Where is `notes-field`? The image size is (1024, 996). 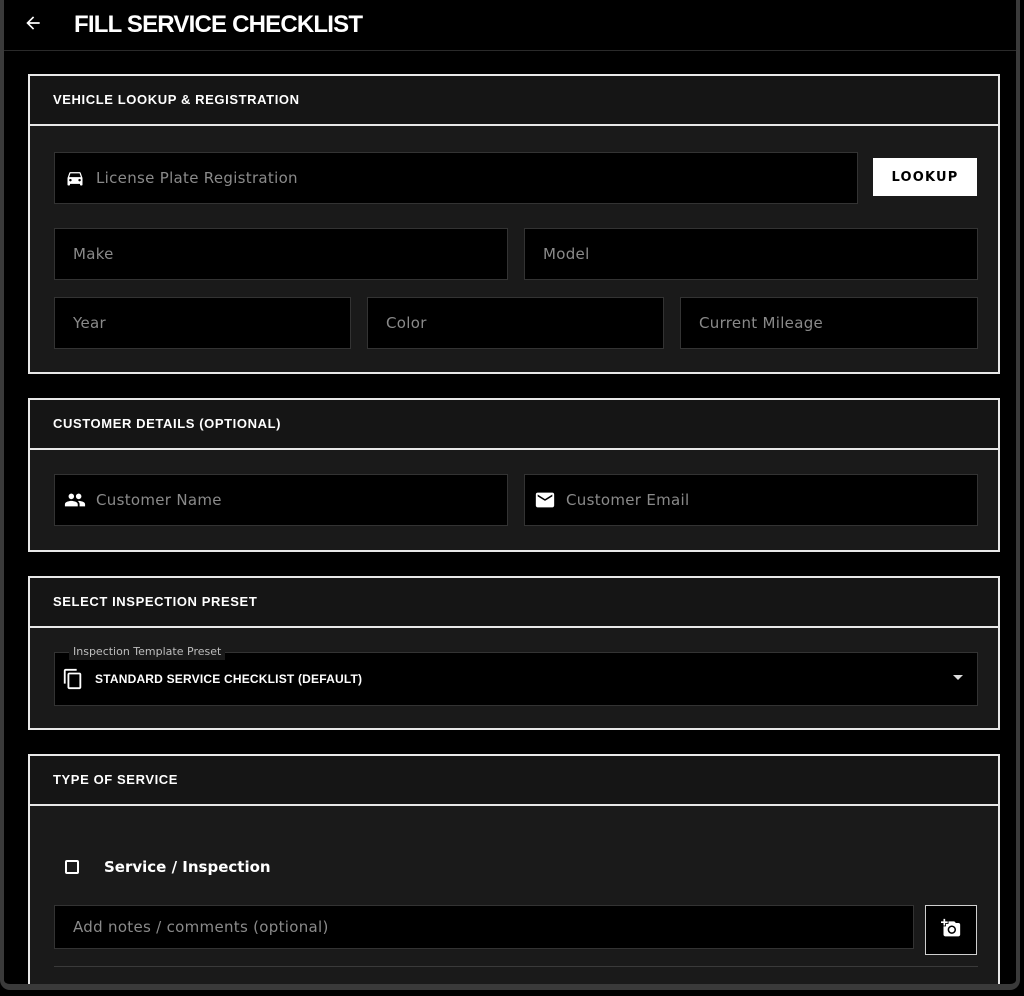 notes-field is located at coordinates (484, 927).